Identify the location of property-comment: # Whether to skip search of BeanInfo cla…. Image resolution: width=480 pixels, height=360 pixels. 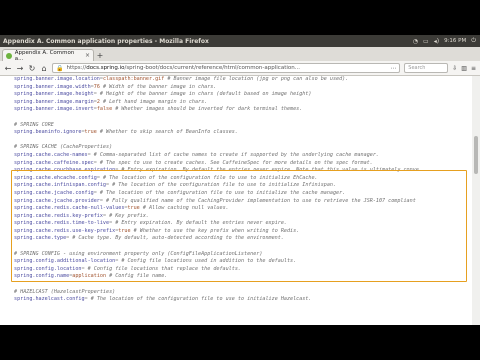
(167, 132).